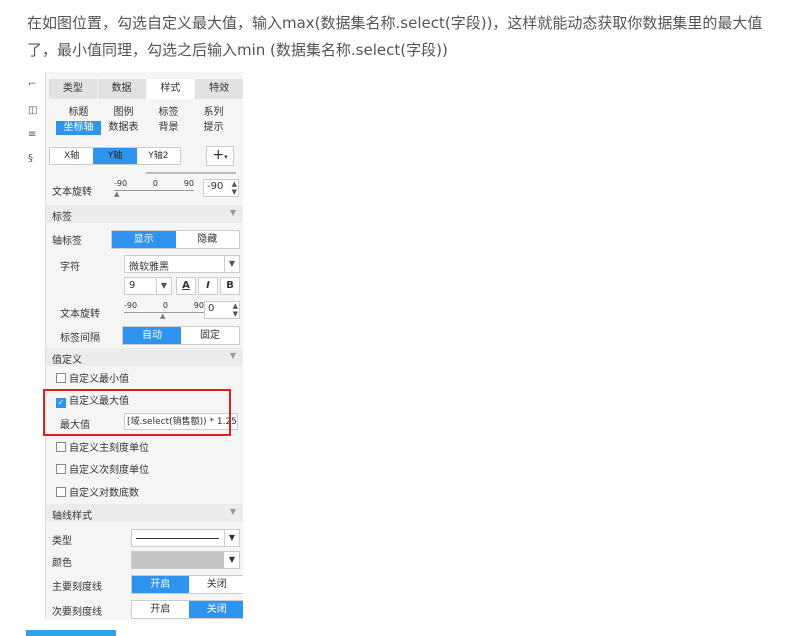  Describe the element at coordinates (109, 470) in the screenshot. I see `checkbox-label: 自定义次刻度单位` at that location.